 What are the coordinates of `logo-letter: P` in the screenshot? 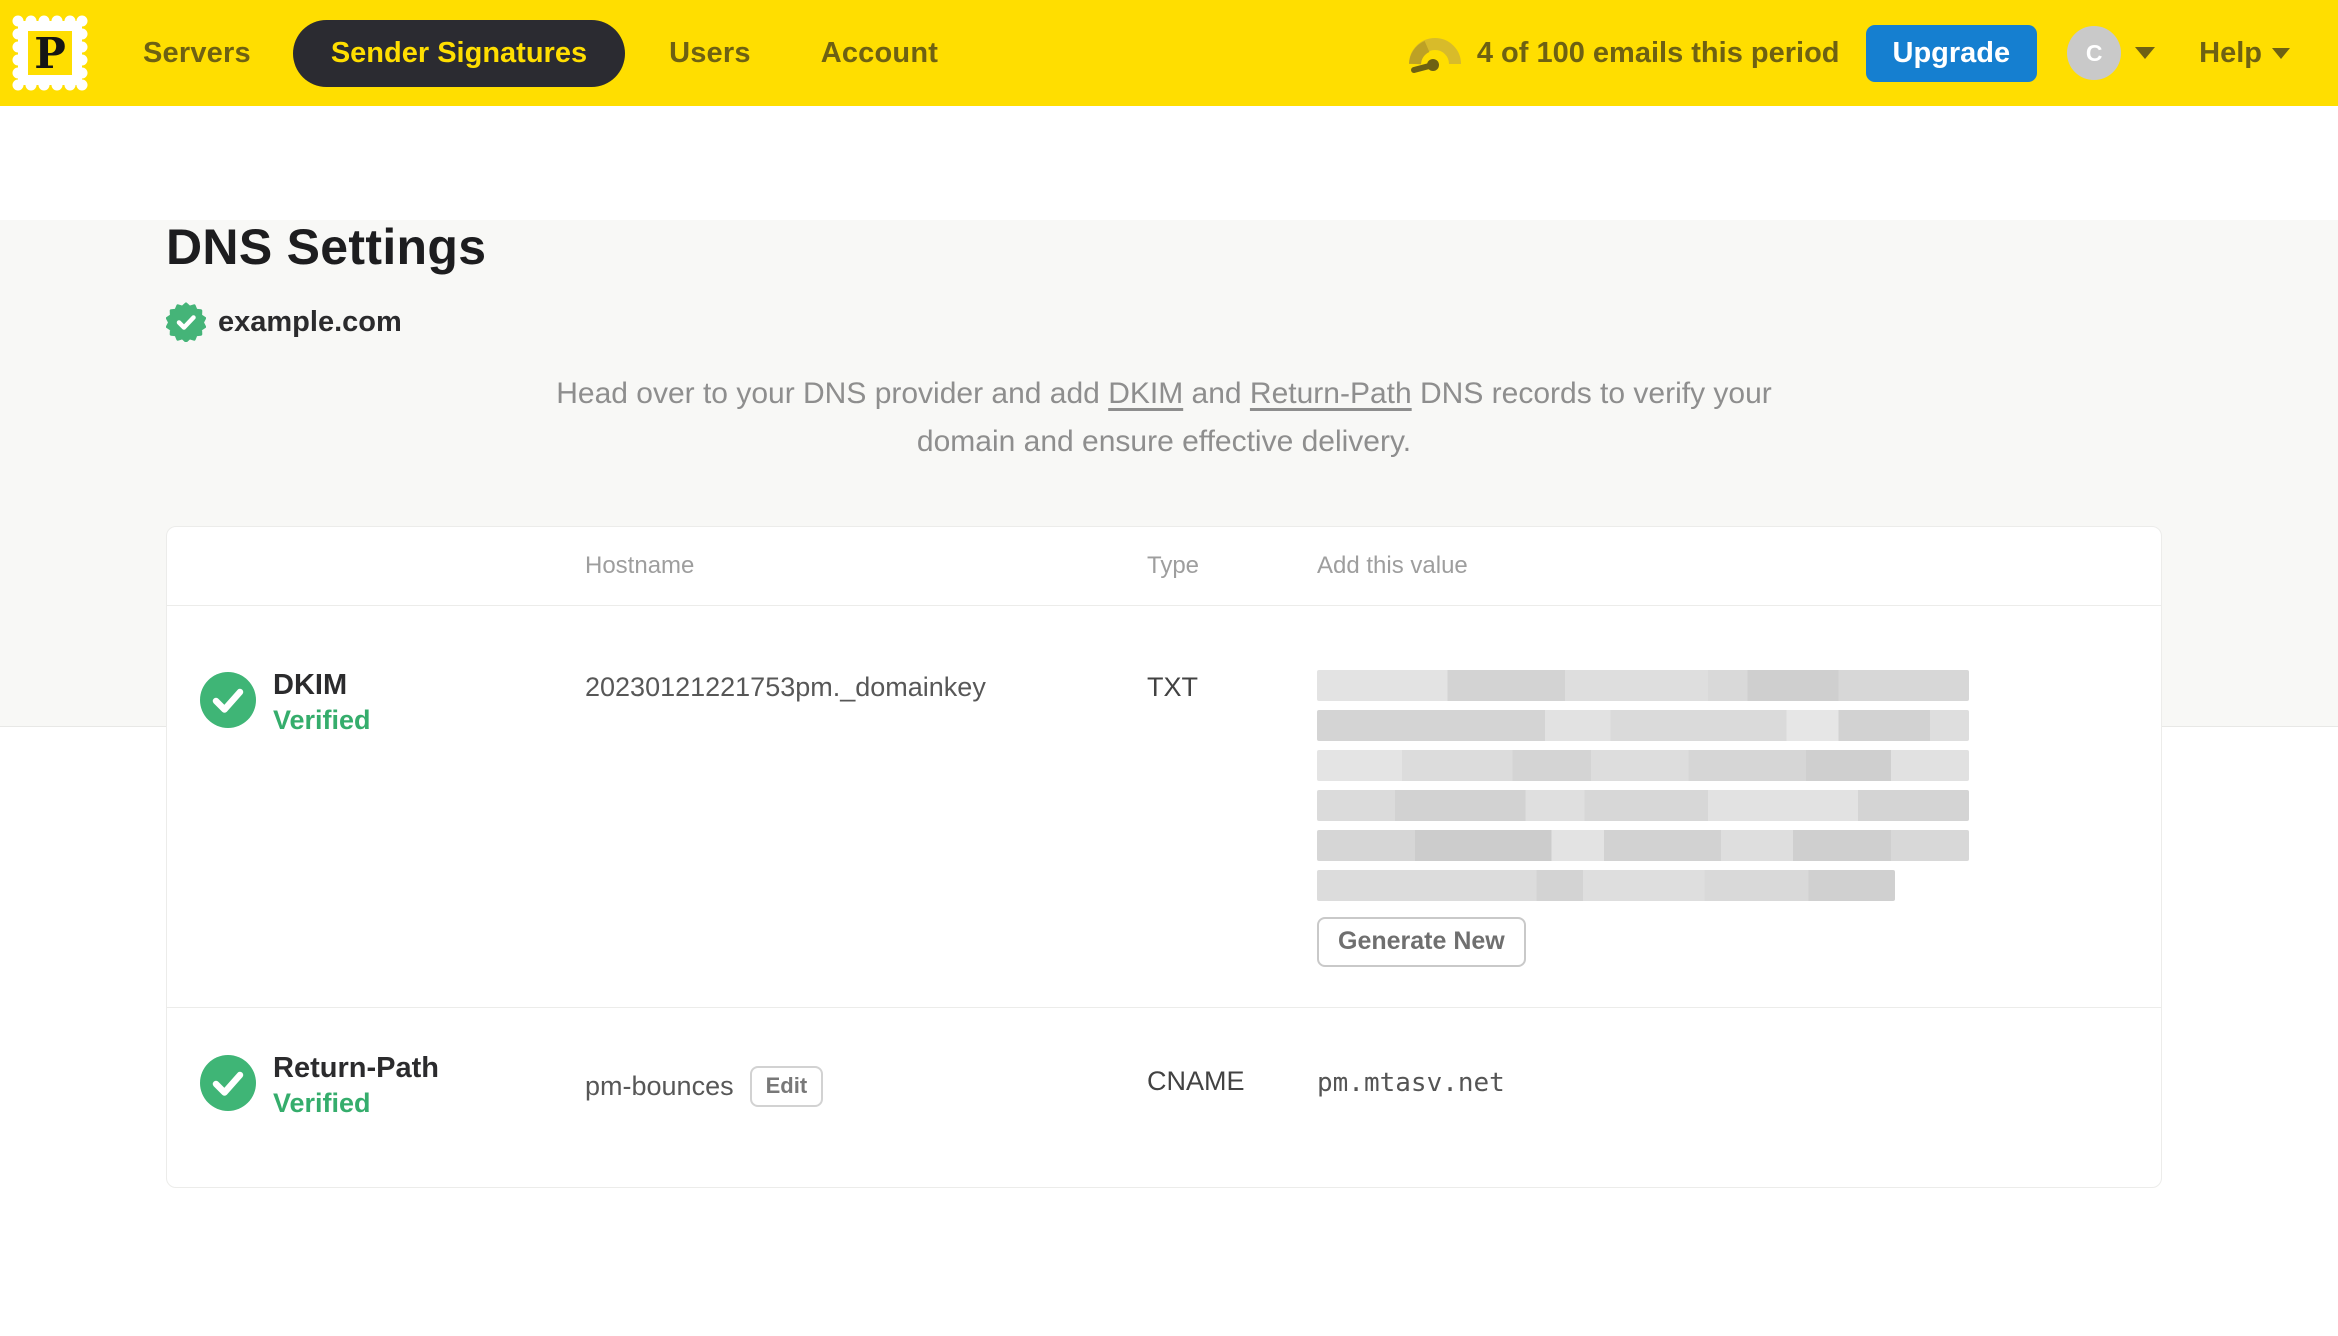 It's located at (50, 53).